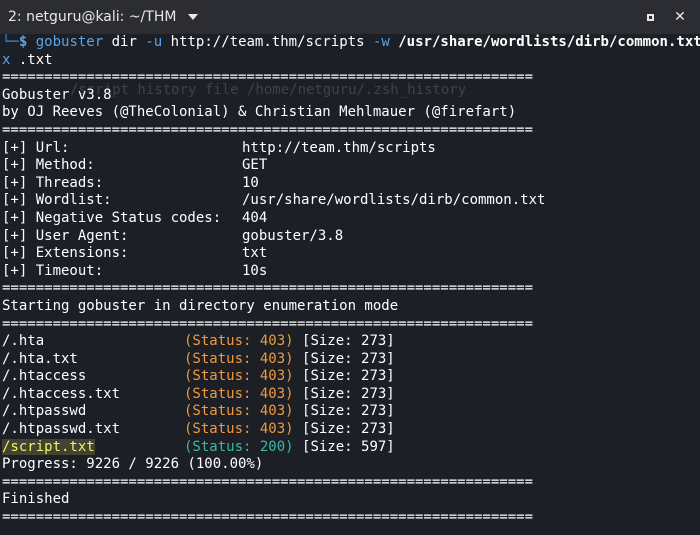  What do you see at coordinates (57, 94) in the screenshot?
I see `banner-version: Gobuster v3.8` at bounding box center [57, 94].